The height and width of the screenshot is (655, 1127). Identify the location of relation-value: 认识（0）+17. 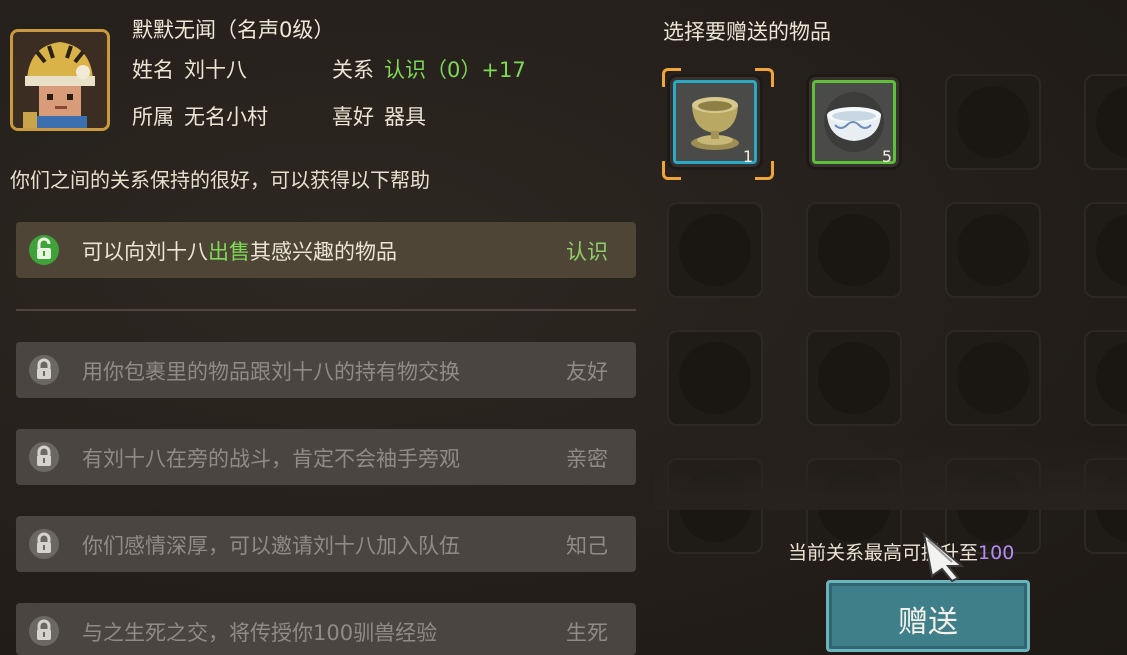
(455, 70).